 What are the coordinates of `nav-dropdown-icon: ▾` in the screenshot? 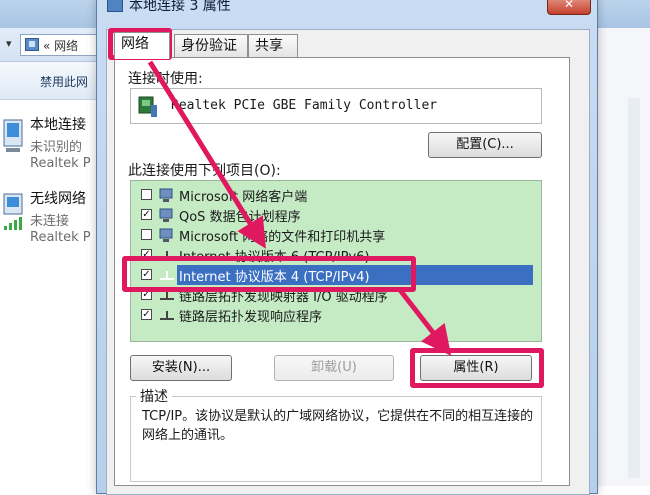 It's located at (9, 43).